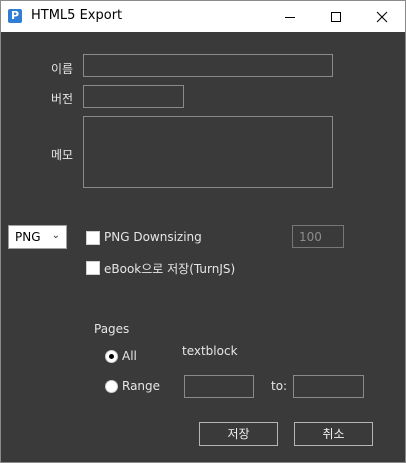  What do you see at coordinates (62, 99) in the screenshot?
I see `version-label: 버전` at bounding box center [62, 99].